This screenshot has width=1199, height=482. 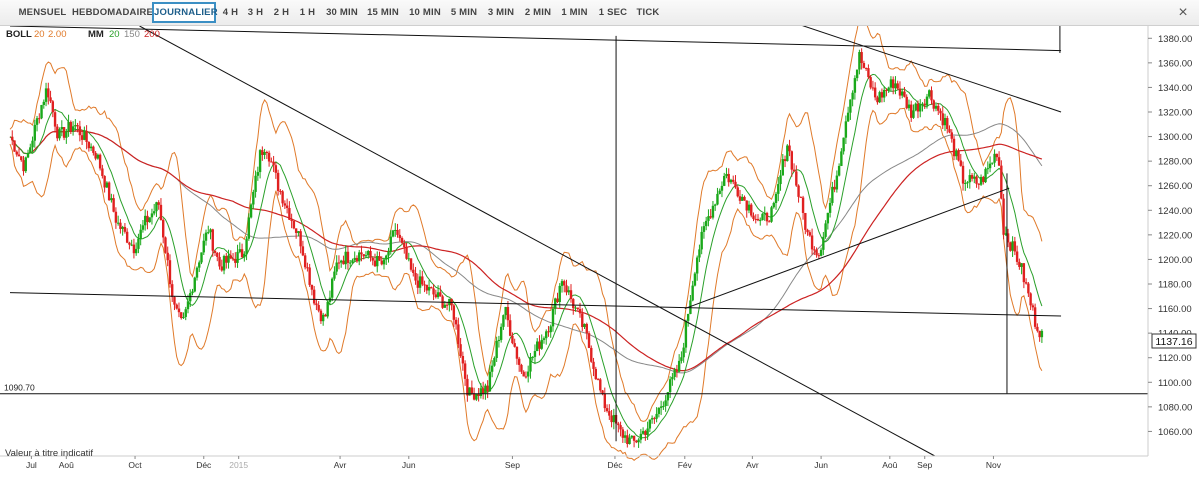 What do you see at coordinates (613, 12) in the screenshot?
I see `timeframe-button-1-sec: 1 SEC` at bounding box center [613, 12].